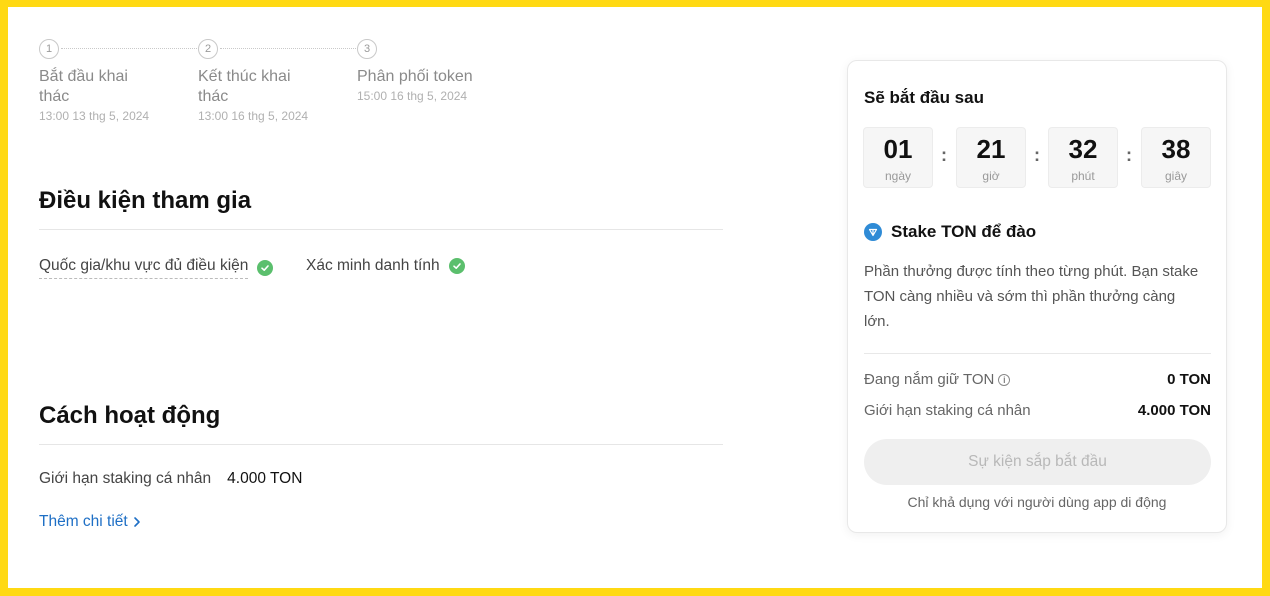 Image resolution: width=1270 pixels, height=596 pixels. I want to click on card-divider, so click(1037, 353).